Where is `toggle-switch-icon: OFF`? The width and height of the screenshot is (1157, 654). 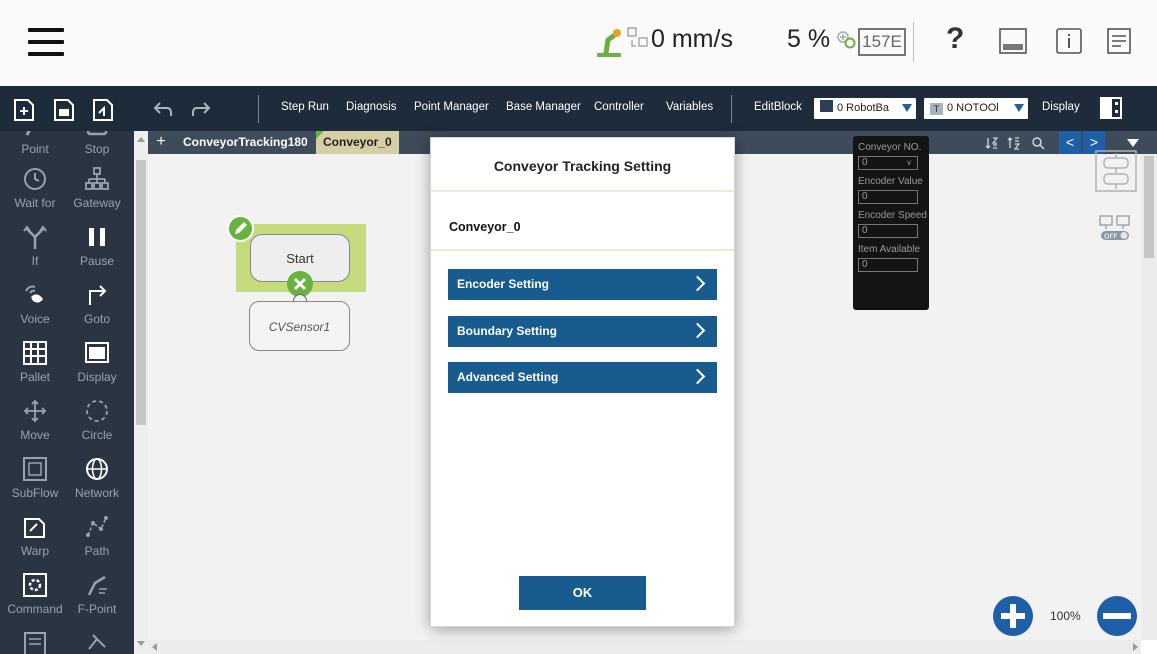
toggle-switch-icon: OFF is located at coordinates (1115, 228).